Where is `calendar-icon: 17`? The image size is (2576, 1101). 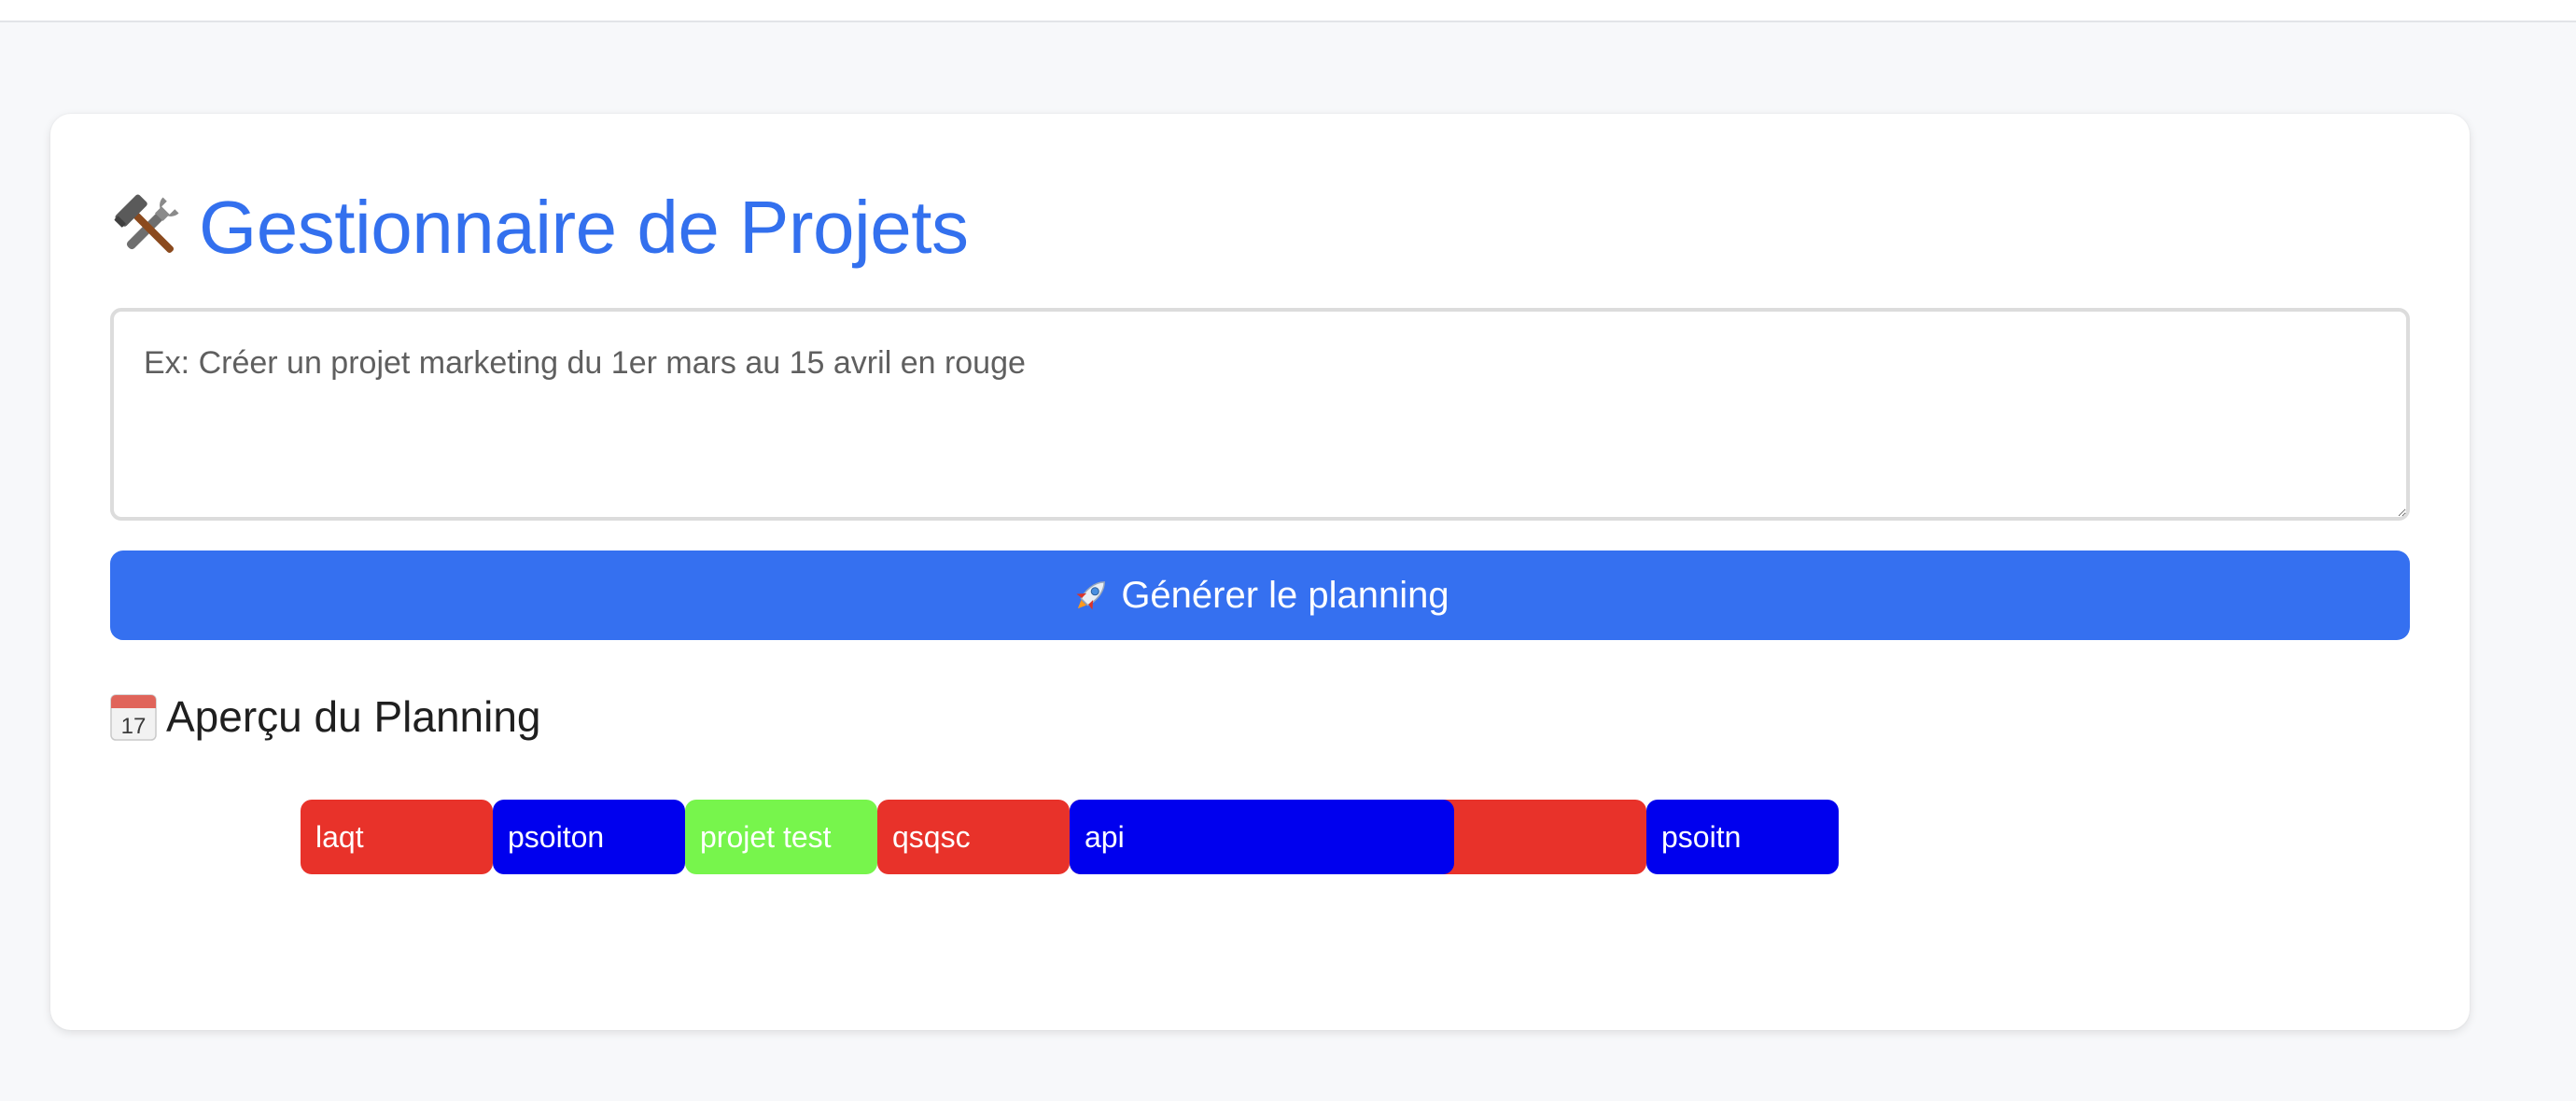
calendar-icon: 17 is located at coordinates (133, 716).